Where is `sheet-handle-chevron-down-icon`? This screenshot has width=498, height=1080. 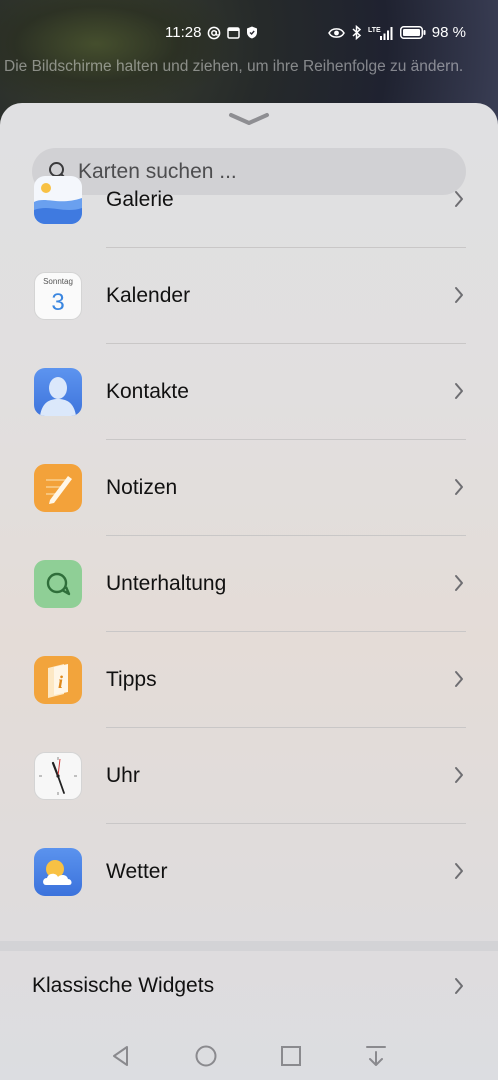 sheet-handle-chevron-down-icon is located at coordinates (249, 119).